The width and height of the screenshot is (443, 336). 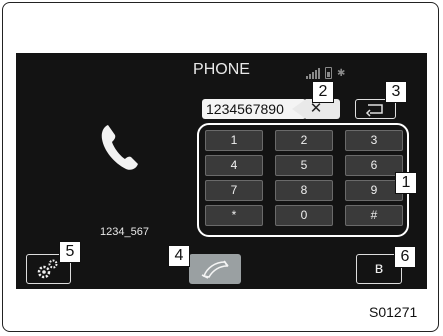 I want to click on battery-icon, so click(x=328, y=73).